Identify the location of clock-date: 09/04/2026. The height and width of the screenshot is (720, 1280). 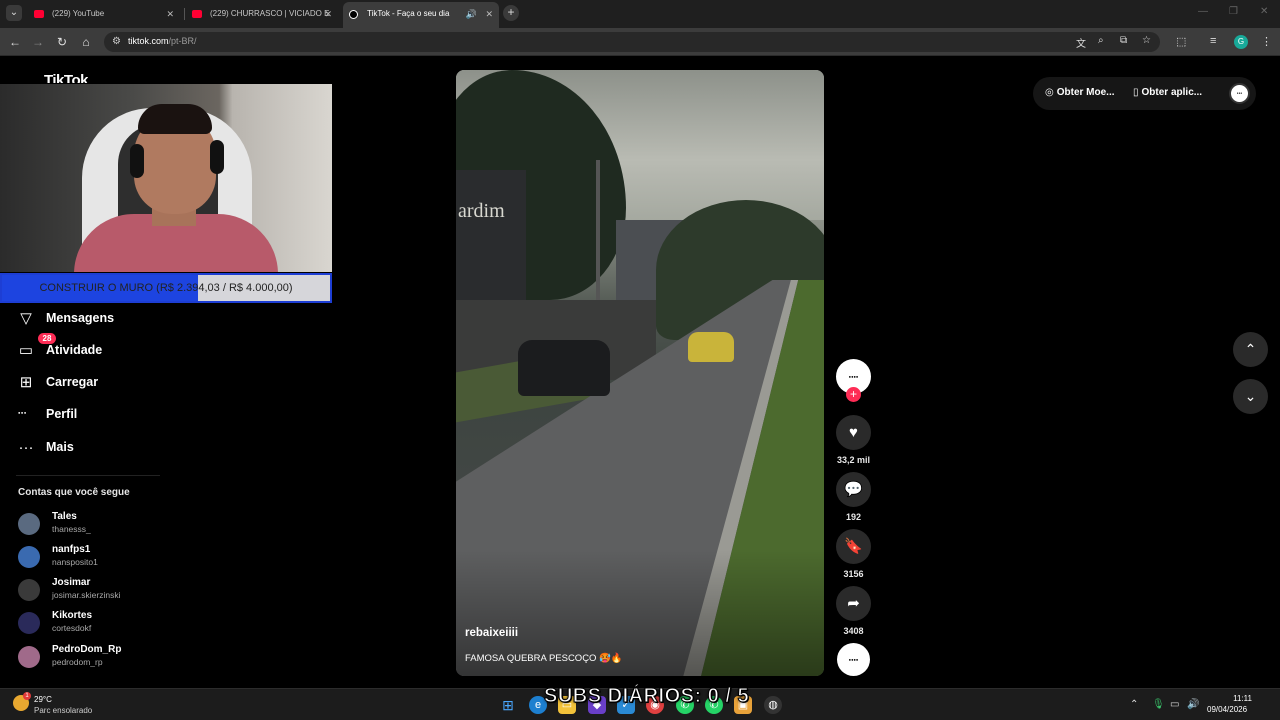
(1227, 709).